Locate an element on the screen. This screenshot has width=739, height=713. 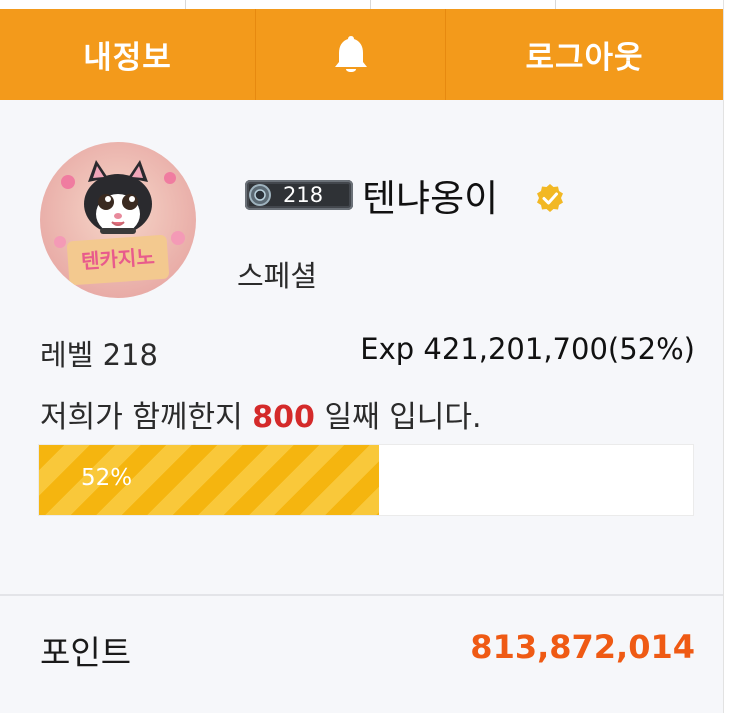
bell-icon is located at coordinates (350, 53).